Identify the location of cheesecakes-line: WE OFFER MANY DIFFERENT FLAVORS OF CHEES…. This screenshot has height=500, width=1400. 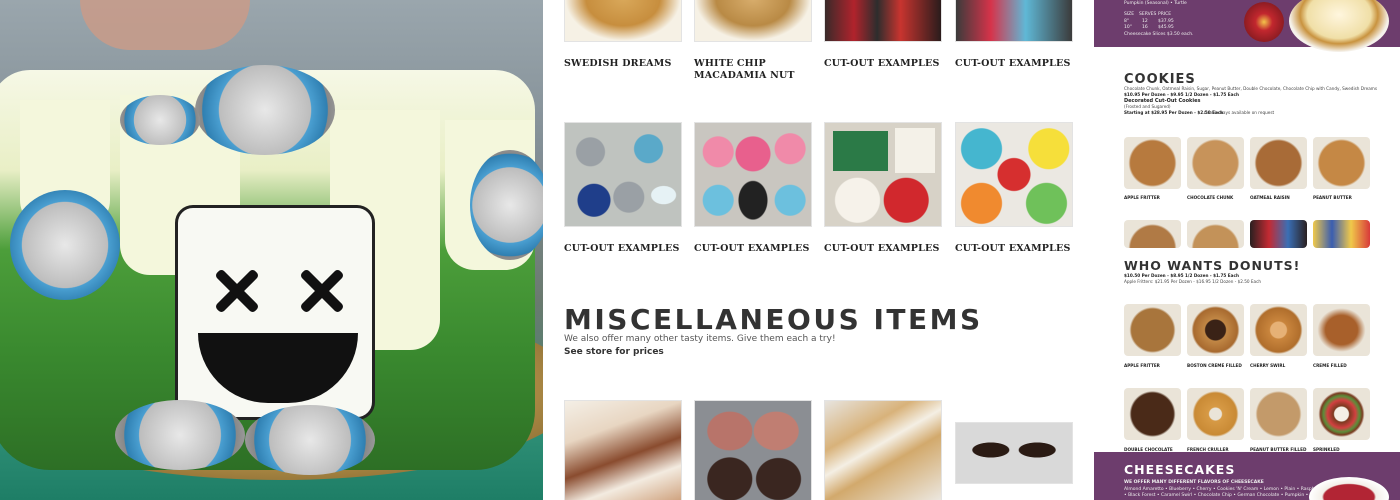
(1194, 482).